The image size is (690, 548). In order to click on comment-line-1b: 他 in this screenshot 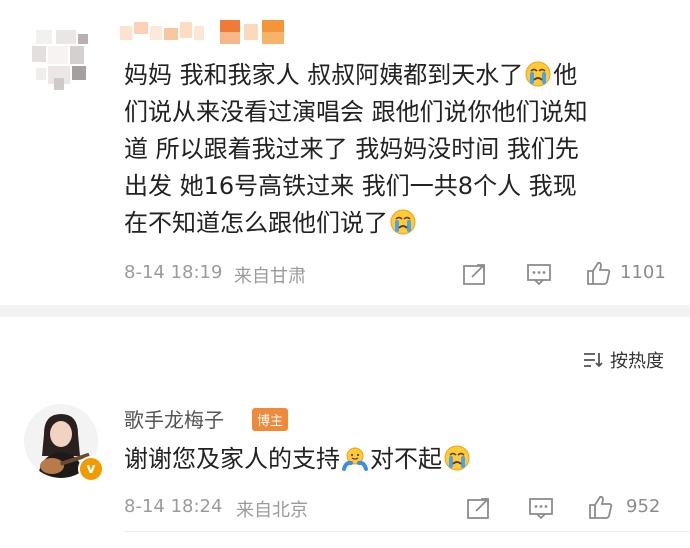, I will do `click(565, 75)`.